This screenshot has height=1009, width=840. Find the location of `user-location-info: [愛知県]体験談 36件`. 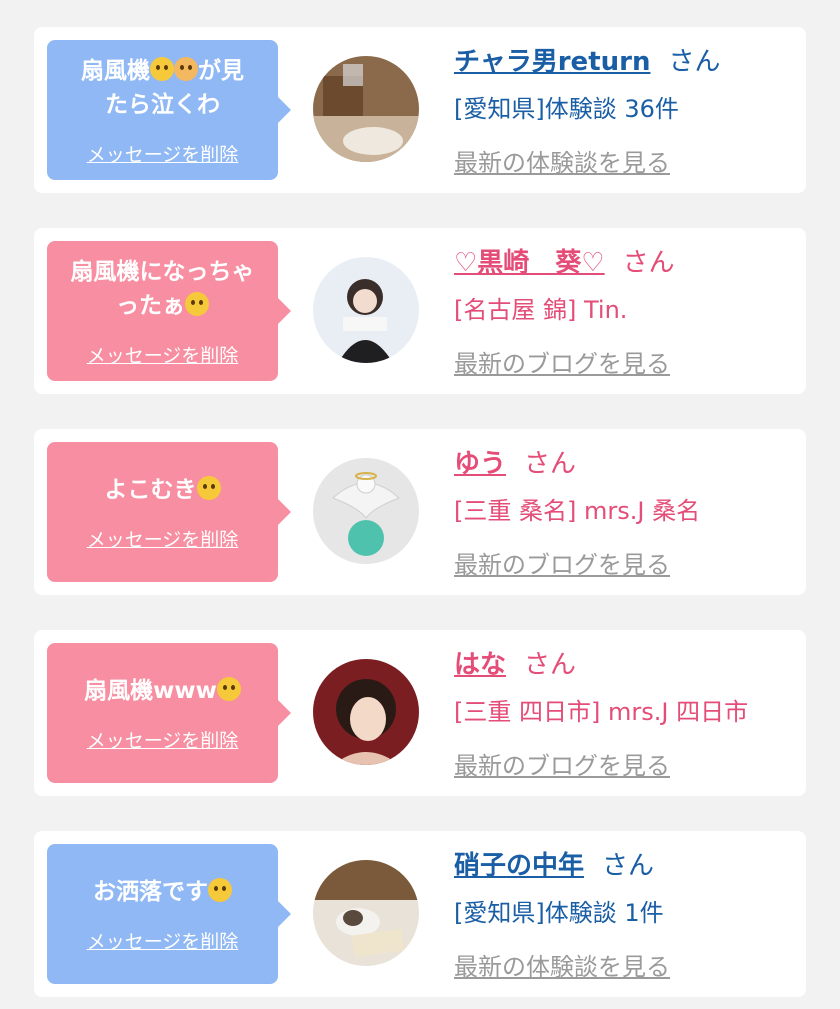

user-location-info: [愛知県]体験談 36件 is located at coordinates (566, 106).